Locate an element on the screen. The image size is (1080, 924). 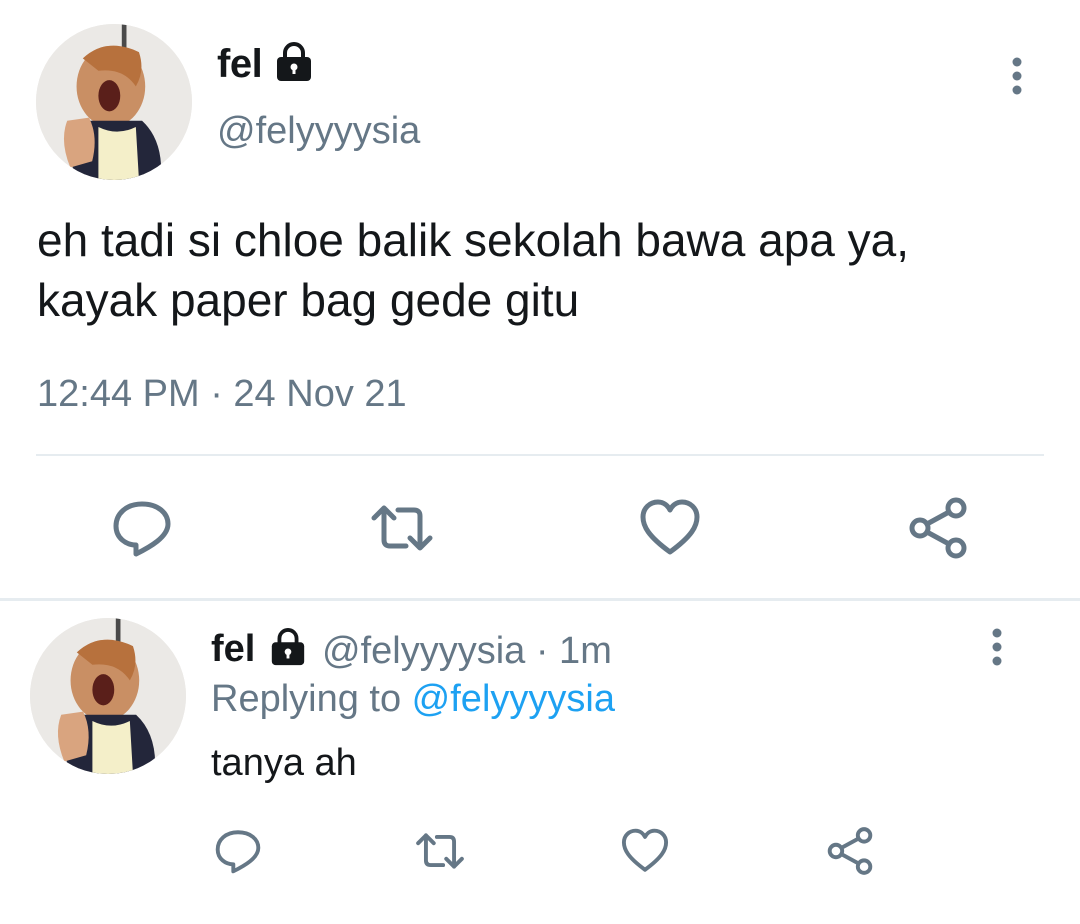
replying-to-label: Replying to is located at coordinates (311, 699).